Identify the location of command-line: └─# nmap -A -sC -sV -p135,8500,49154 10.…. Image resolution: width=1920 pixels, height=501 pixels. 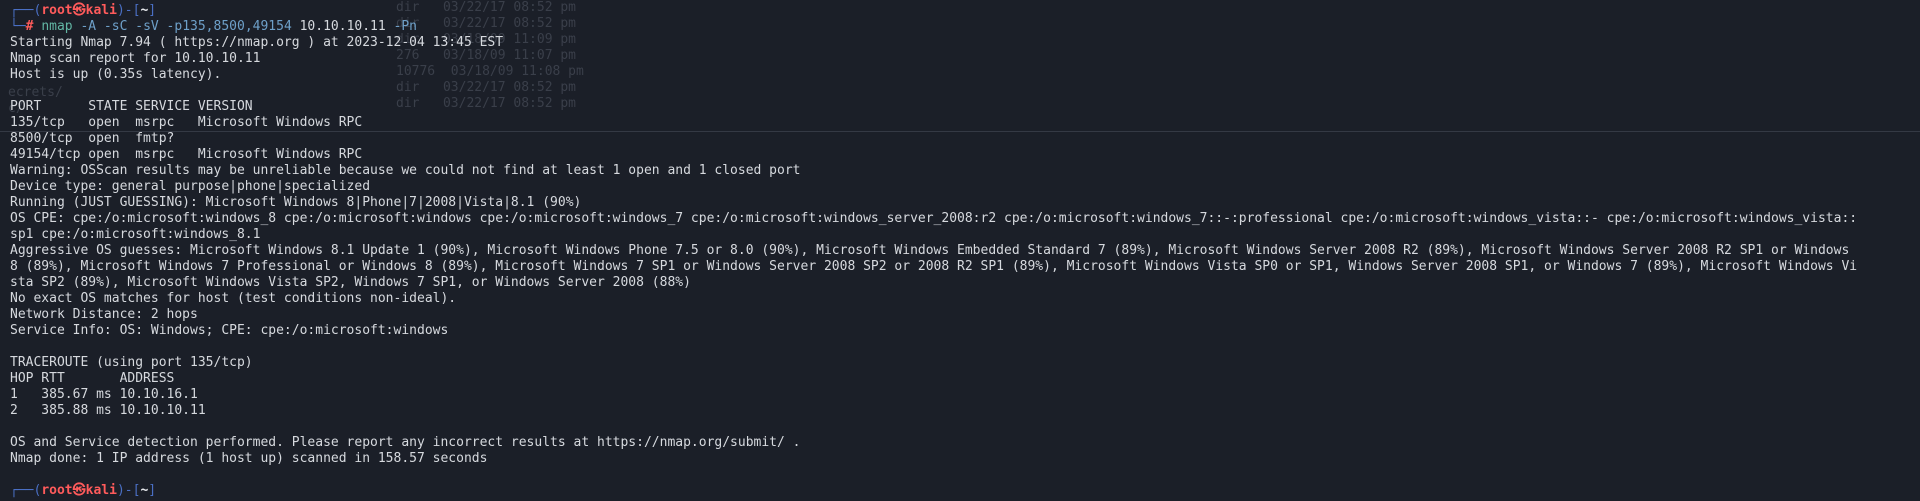
(960, 27).